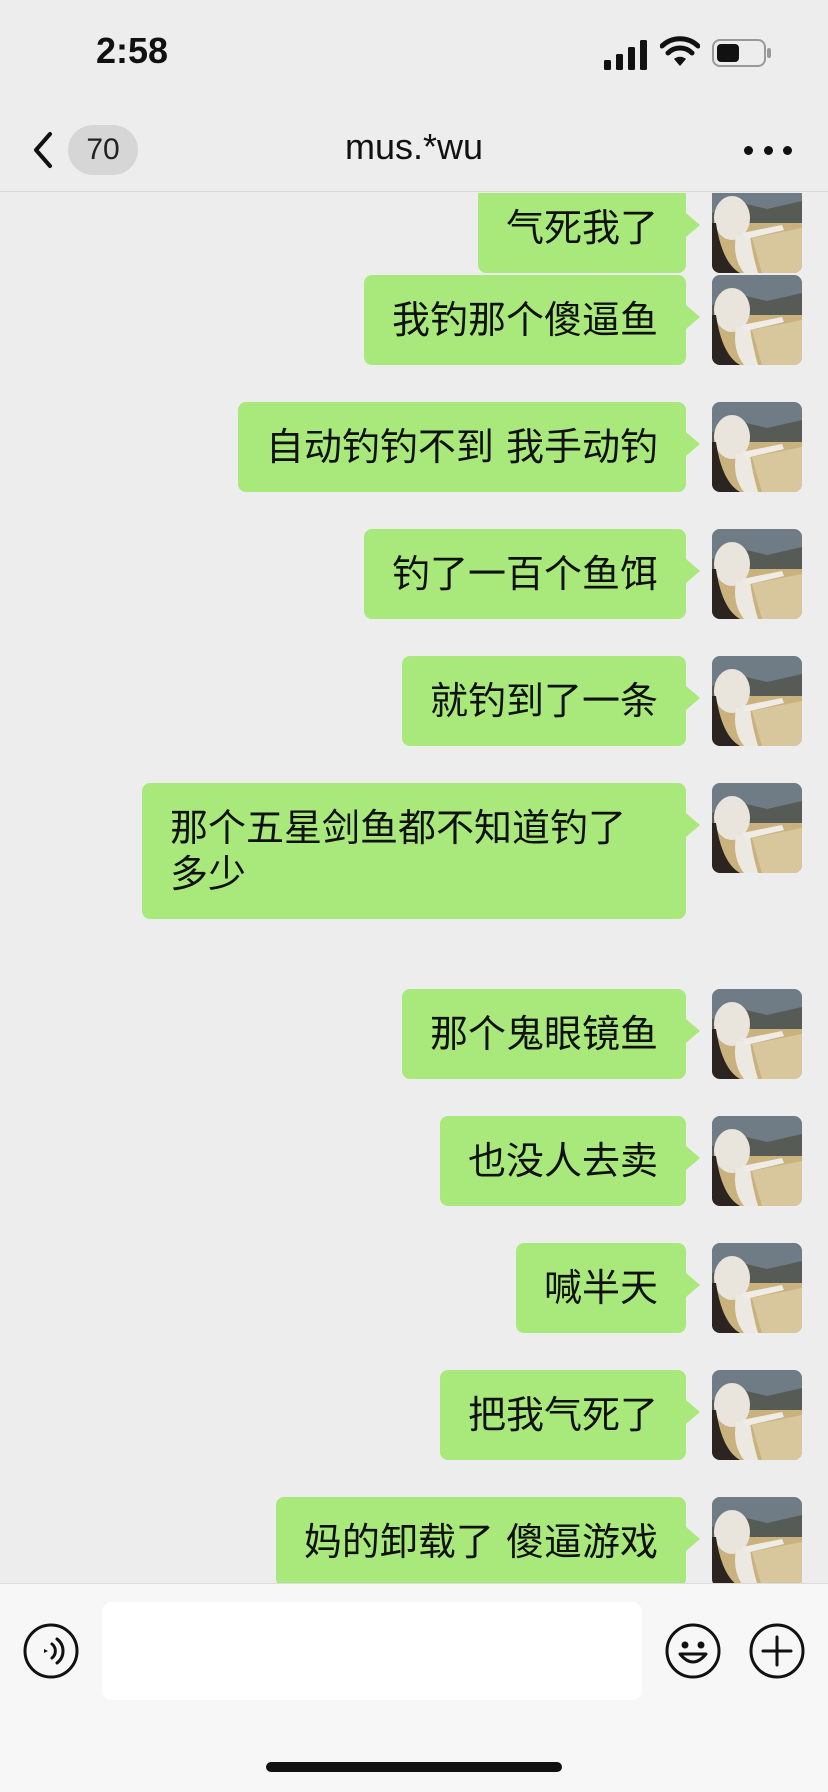 Image resolution: width=828 pixels, height=1792 pixels. Describe the element at coordinates (372, 1651) in the screenshot. I see `message-input` at that location.